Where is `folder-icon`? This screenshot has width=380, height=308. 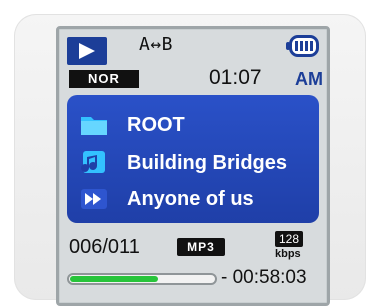 folder-icon is located at coordinates (94, 125).